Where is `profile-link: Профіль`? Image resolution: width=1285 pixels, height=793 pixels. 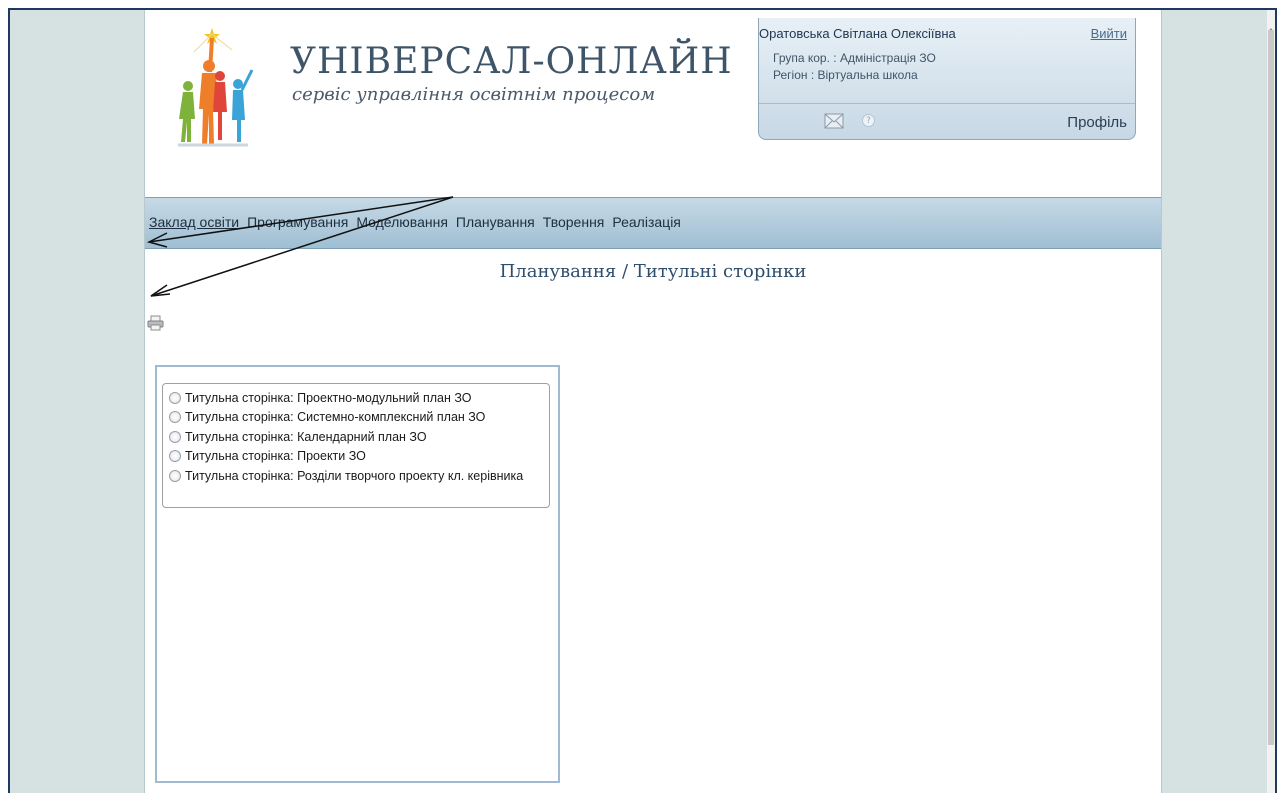 profile-link: Профіль is located at coordinates (1097, 122).